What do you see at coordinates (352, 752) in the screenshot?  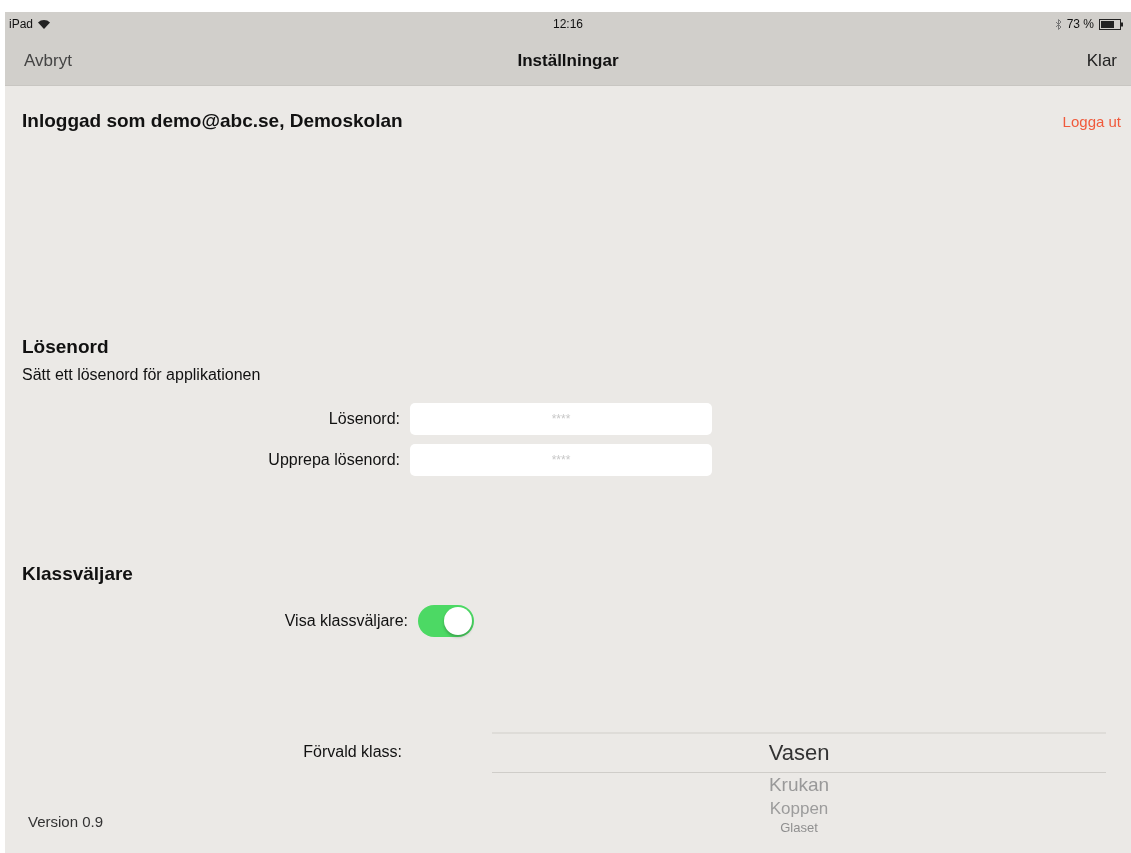 I see `picker-label: Förvald klass:` at bounding box center [352, 752].